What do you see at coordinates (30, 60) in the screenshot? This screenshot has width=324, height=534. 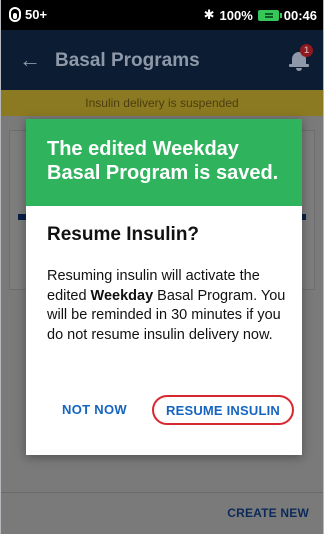 I see `back-arrow-icon: ←` at bounding box center [30, 60].